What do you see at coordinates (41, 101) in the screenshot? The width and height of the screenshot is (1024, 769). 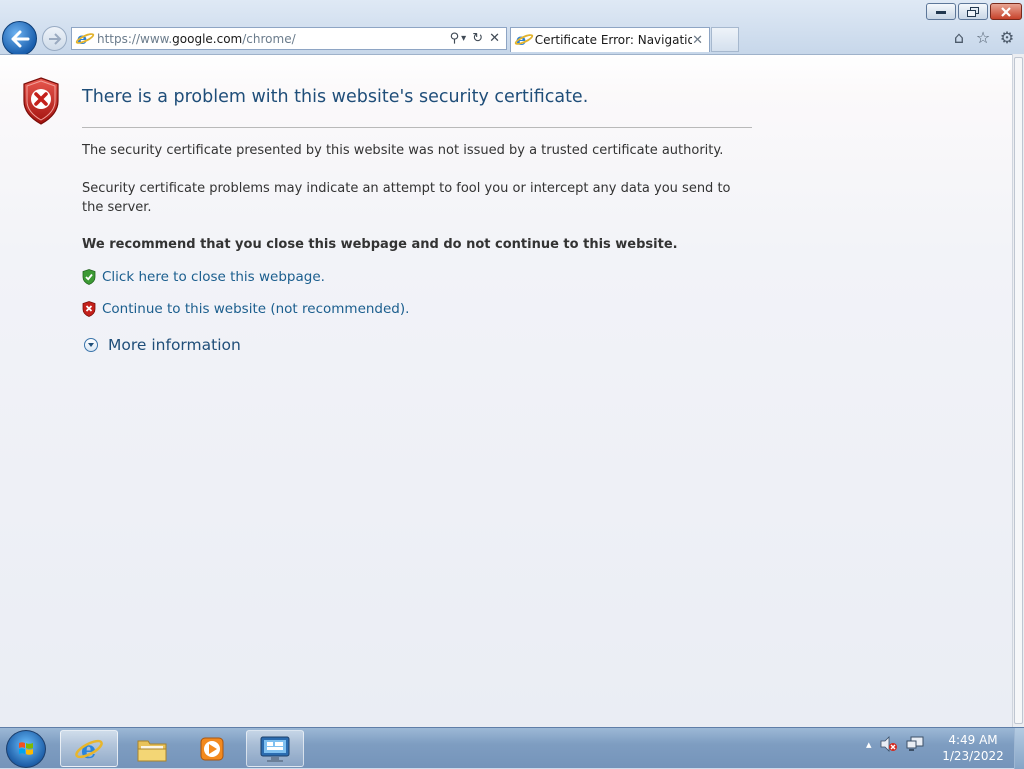 I see `red-shield-error-icon` at bounding box center [41, 101].